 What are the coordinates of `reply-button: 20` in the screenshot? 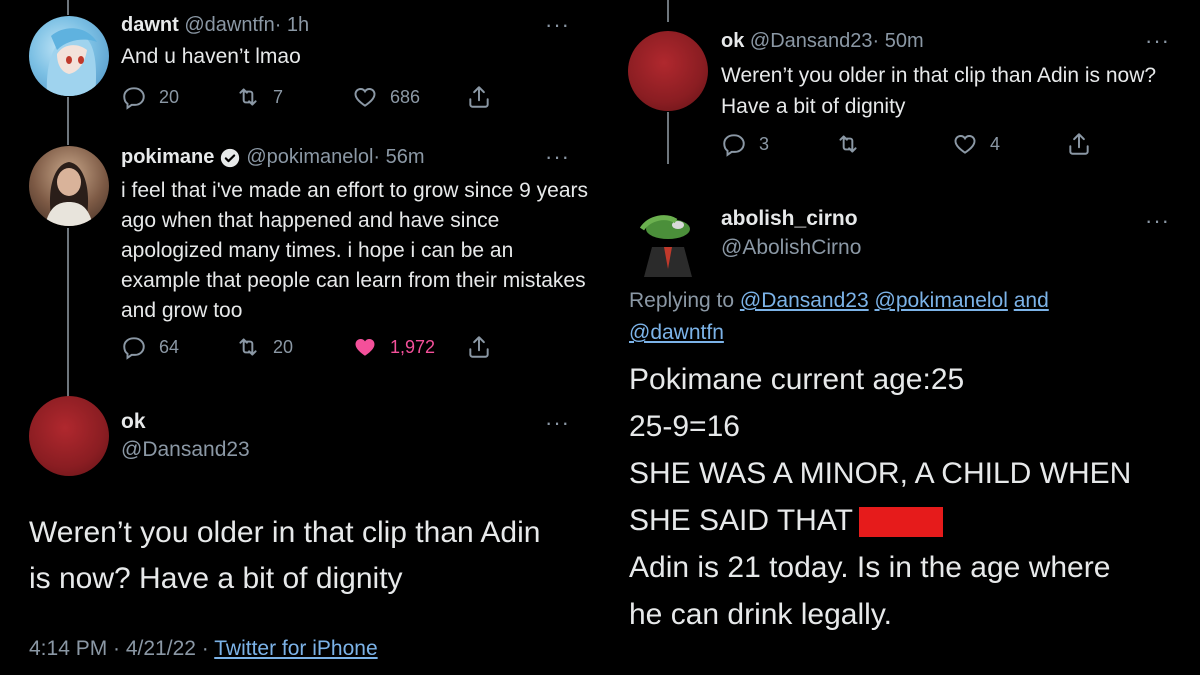 It's located at (150, 97).